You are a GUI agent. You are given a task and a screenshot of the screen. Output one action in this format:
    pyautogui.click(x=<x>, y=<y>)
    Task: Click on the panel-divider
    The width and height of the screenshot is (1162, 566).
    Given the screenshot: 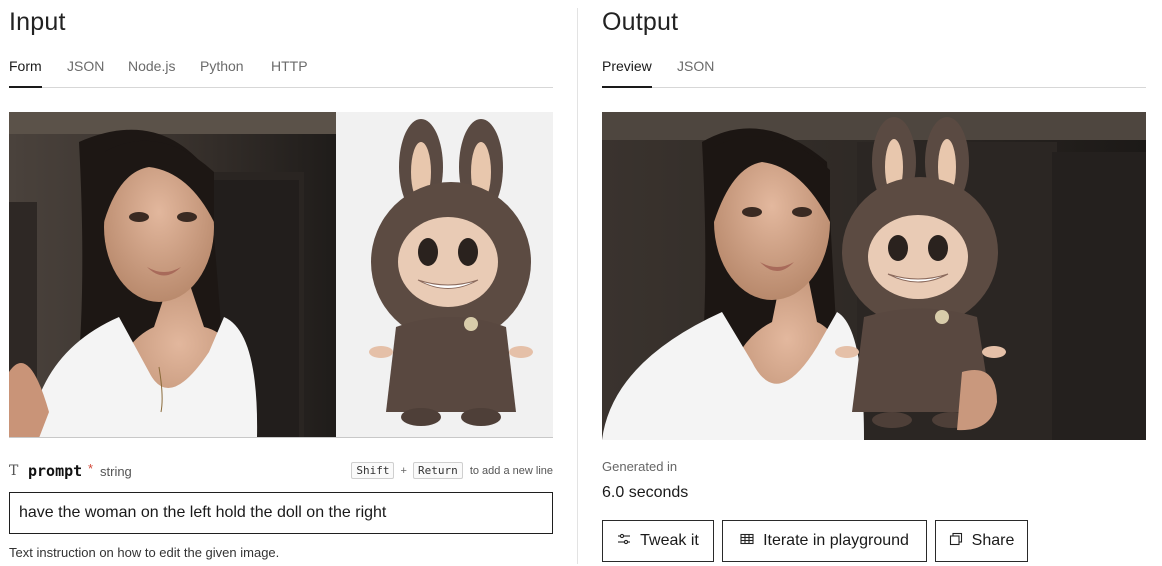 What is the action you would take?
    pyautogui.click(x=577, y=286)
    